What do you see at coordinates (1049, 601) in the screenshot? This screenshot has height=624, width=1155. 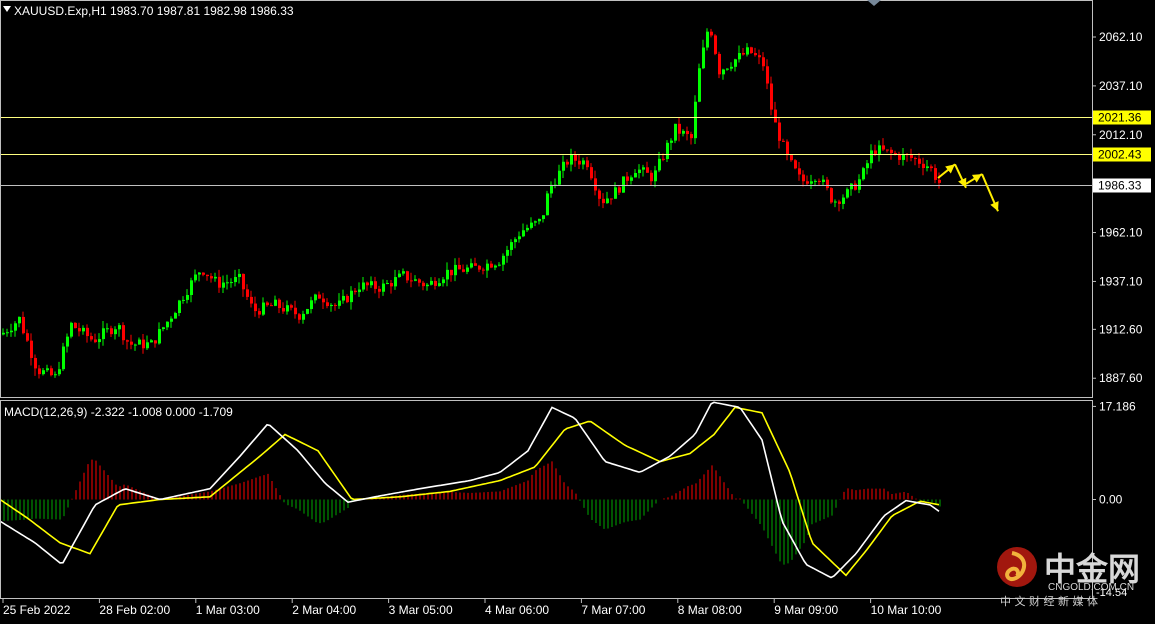 I see `watermark-tagline: 中 文 财 经 新 媒 体` at bounding box center [1049, 601].